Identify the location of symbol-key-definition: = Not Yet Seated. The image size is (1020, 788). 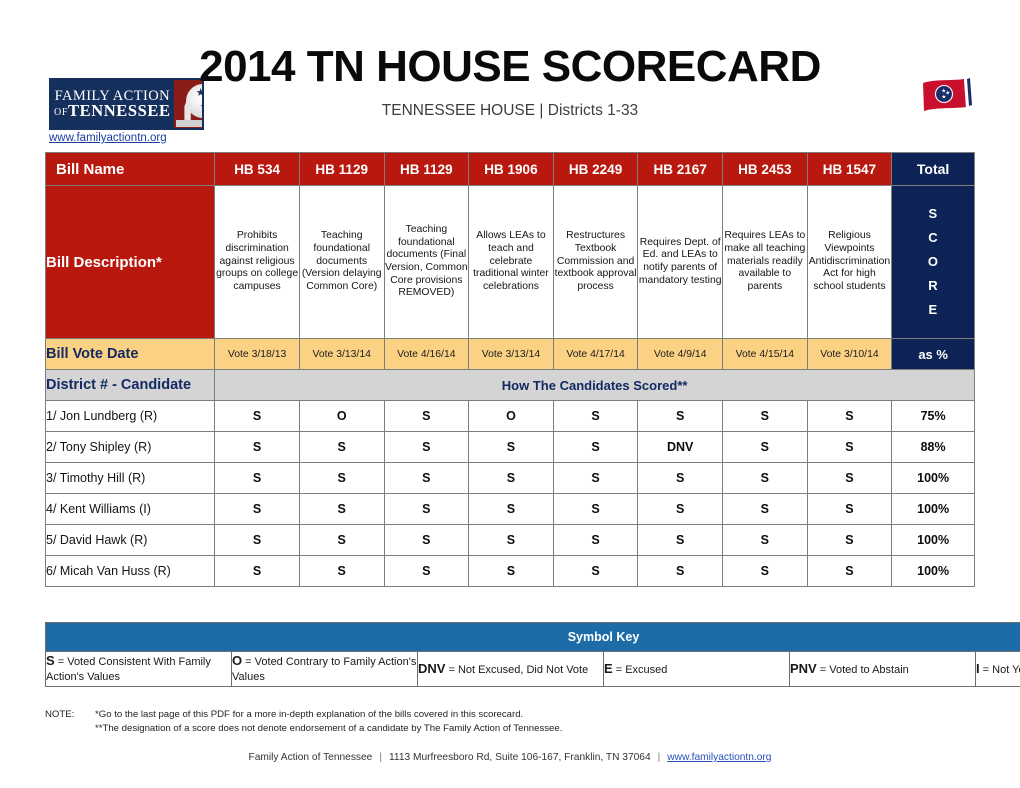
(1001, 669).